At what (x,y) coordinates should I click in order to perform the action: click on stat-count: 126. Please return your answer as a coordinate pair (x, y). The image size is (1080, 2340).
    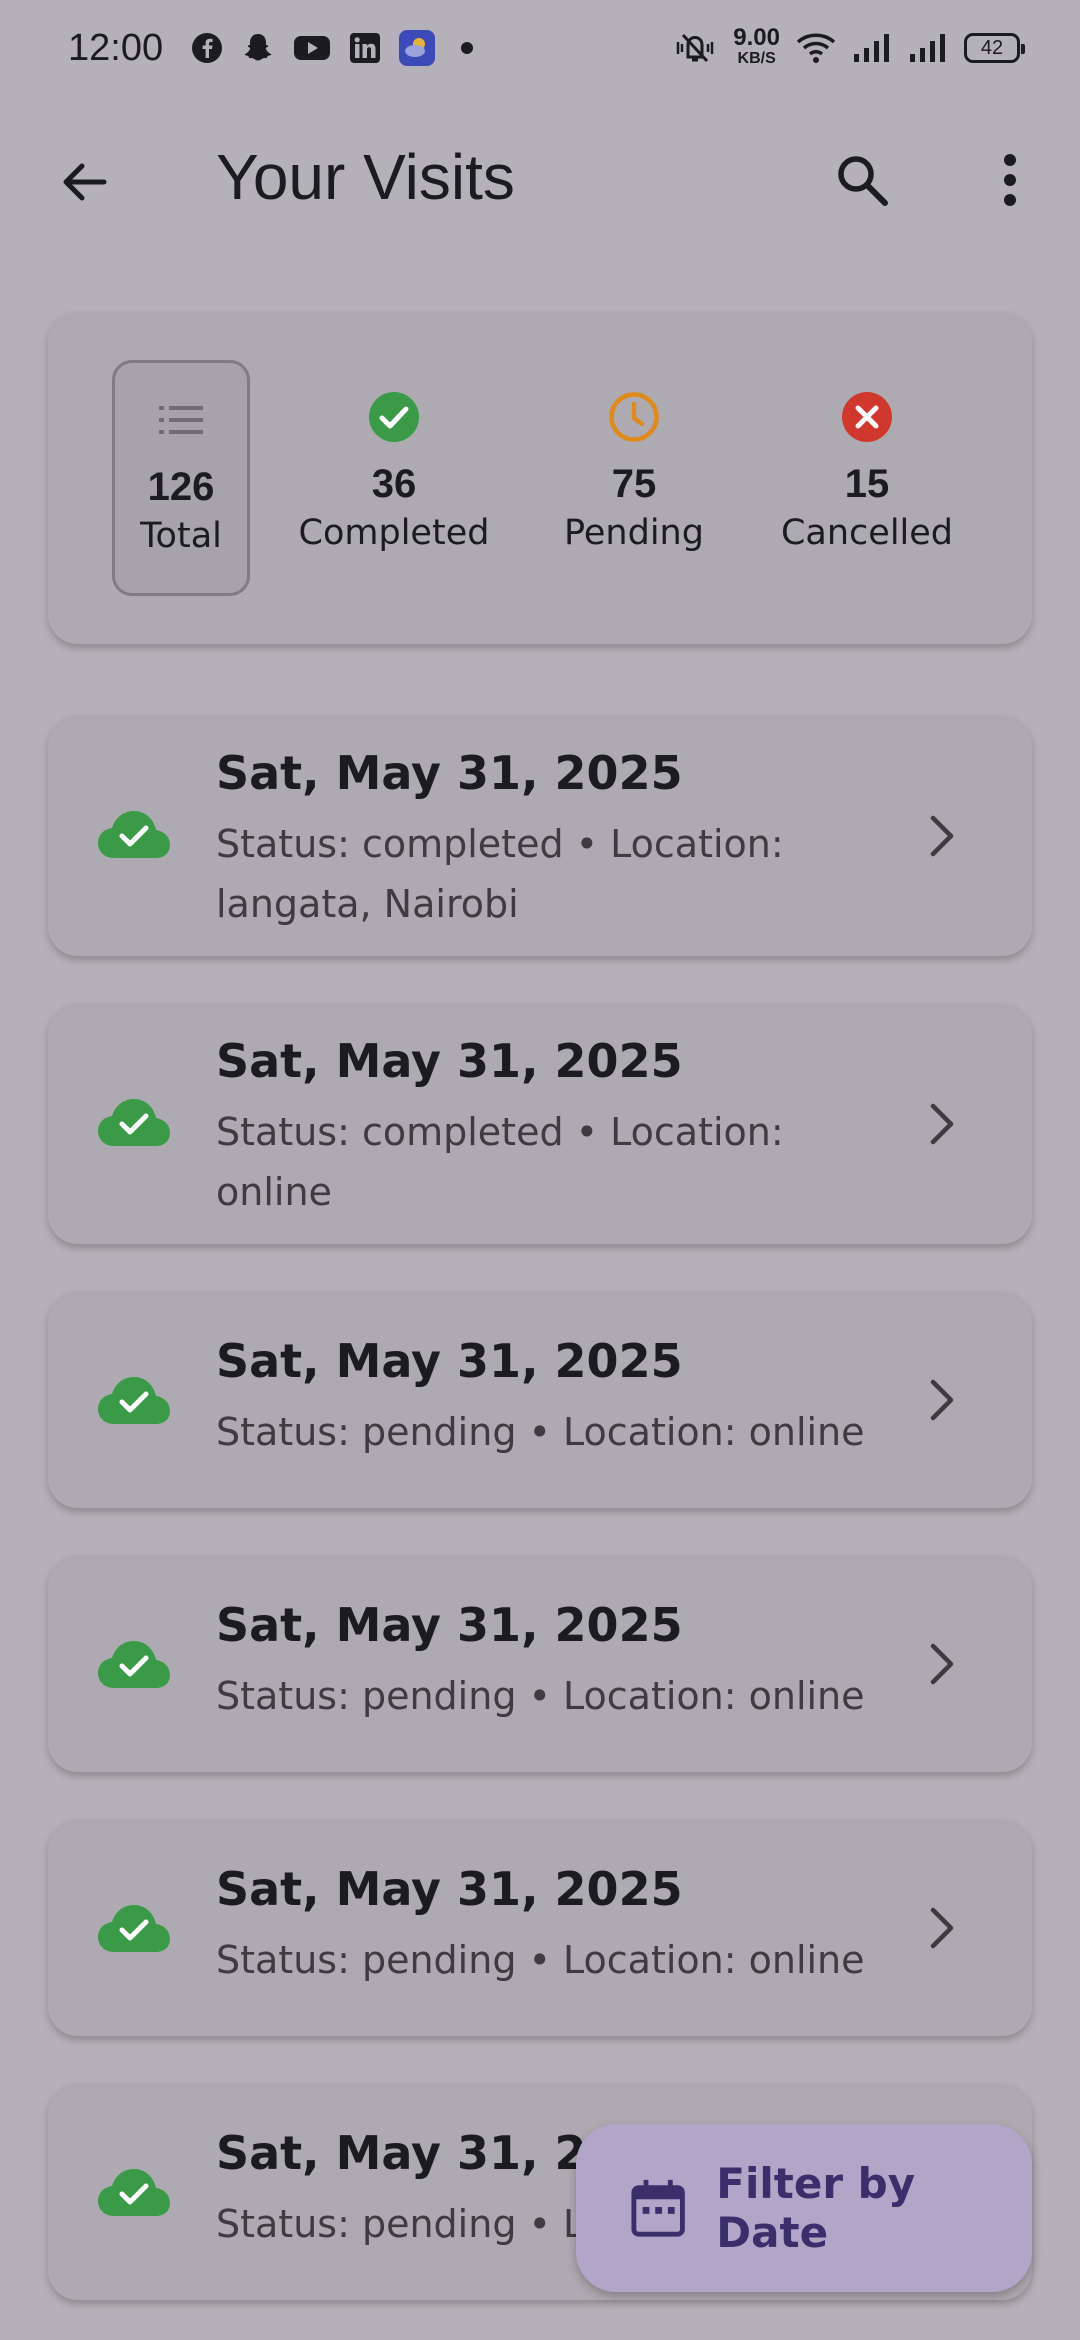
    Looking at the image, I should click on (181, 487).